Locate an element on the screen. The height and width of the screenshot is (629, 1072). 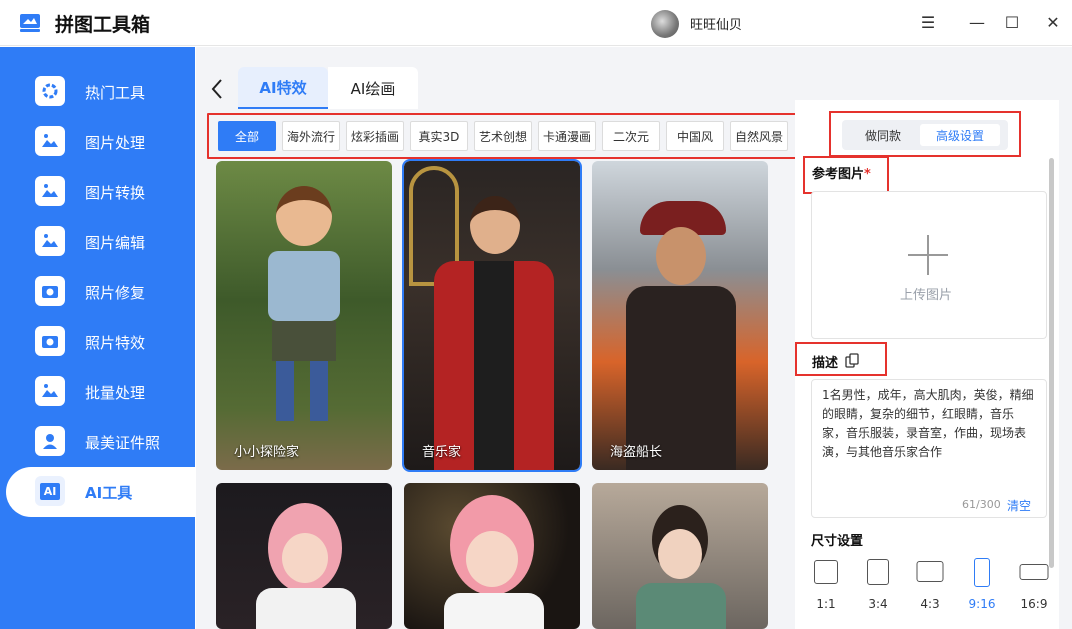
sidebar-item-label: 批量处理 is located at coordinates (115, 393).